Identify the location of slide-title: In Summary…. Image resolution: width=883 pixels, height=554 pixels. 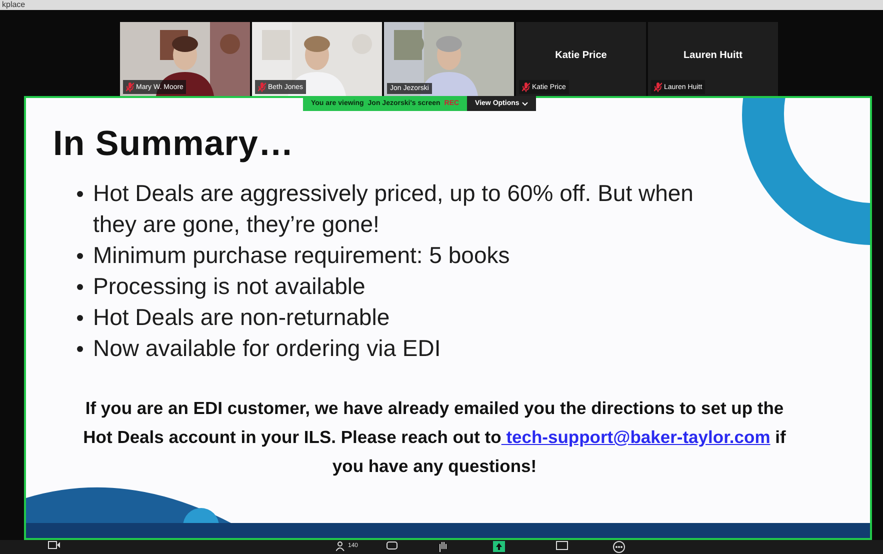
(174, 144).